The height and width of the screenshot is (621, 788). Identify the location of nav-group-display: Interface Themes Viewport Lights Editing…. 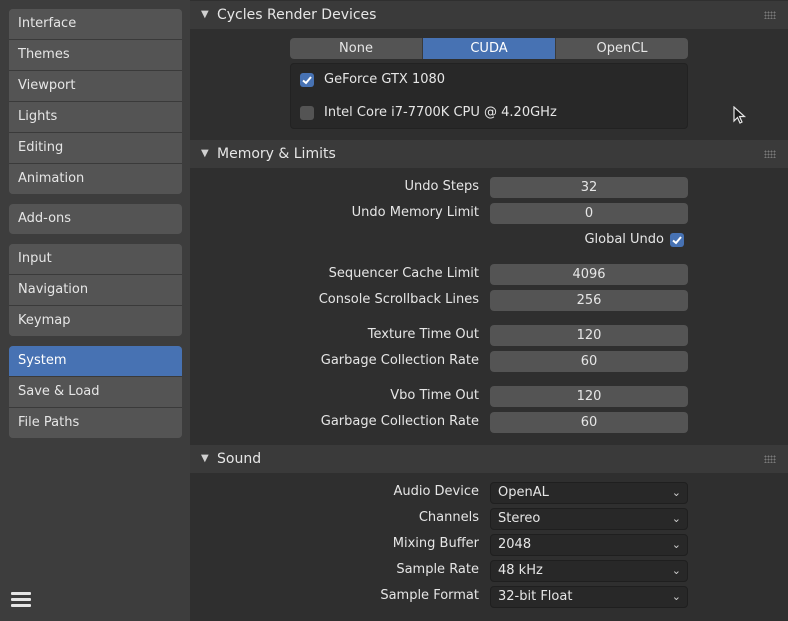
(95, 101).